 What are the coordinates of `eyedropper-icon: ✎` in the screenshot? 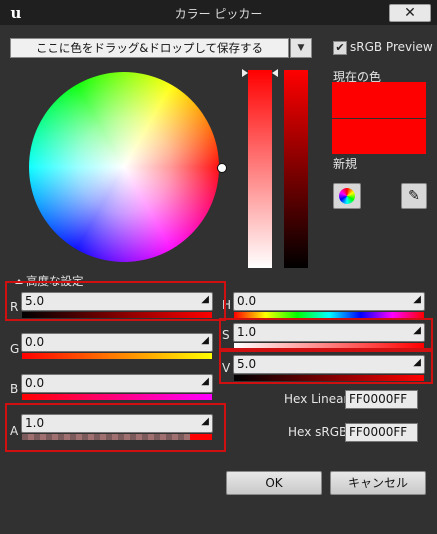 It's located at (414, 196).